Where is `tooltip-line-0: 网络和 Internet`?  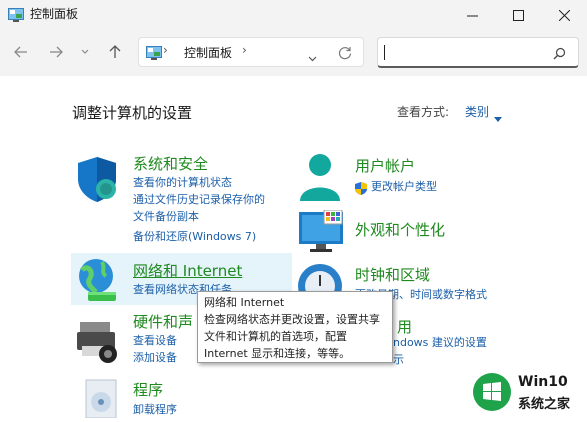
tooltip-line-0: 网络和 Internet is located at coordinates (244, 302).